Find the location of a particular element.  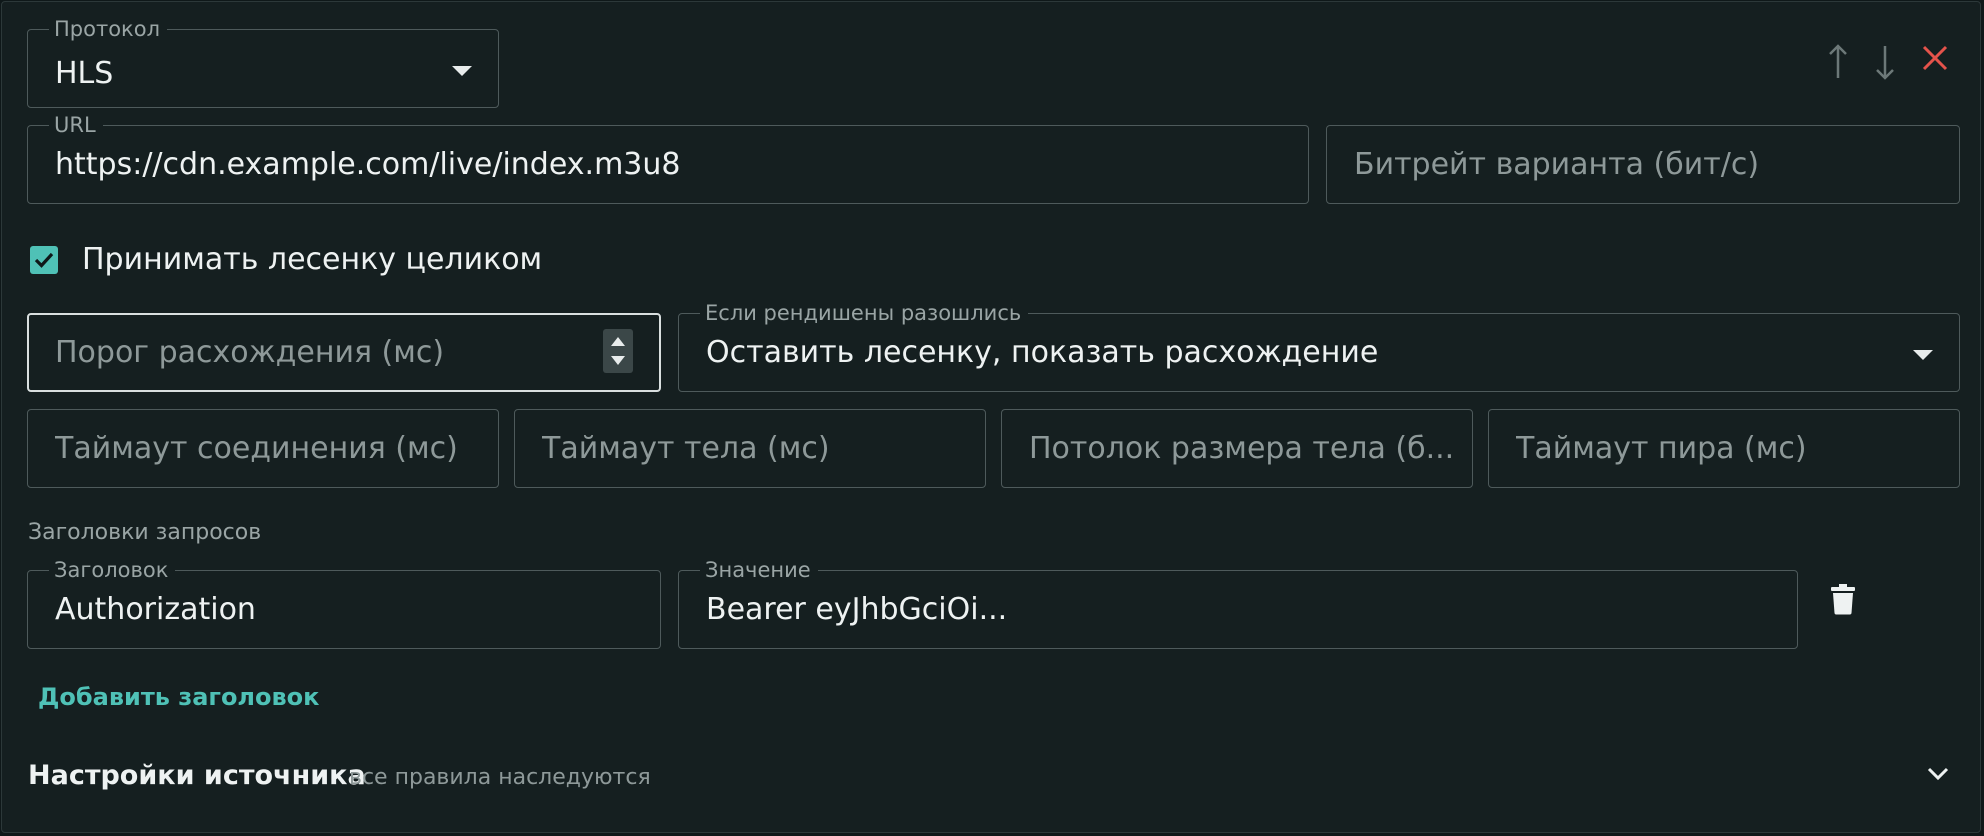

connect-timeout-input: Таймаут соединения (мс) is located at coordinates (263, 448).